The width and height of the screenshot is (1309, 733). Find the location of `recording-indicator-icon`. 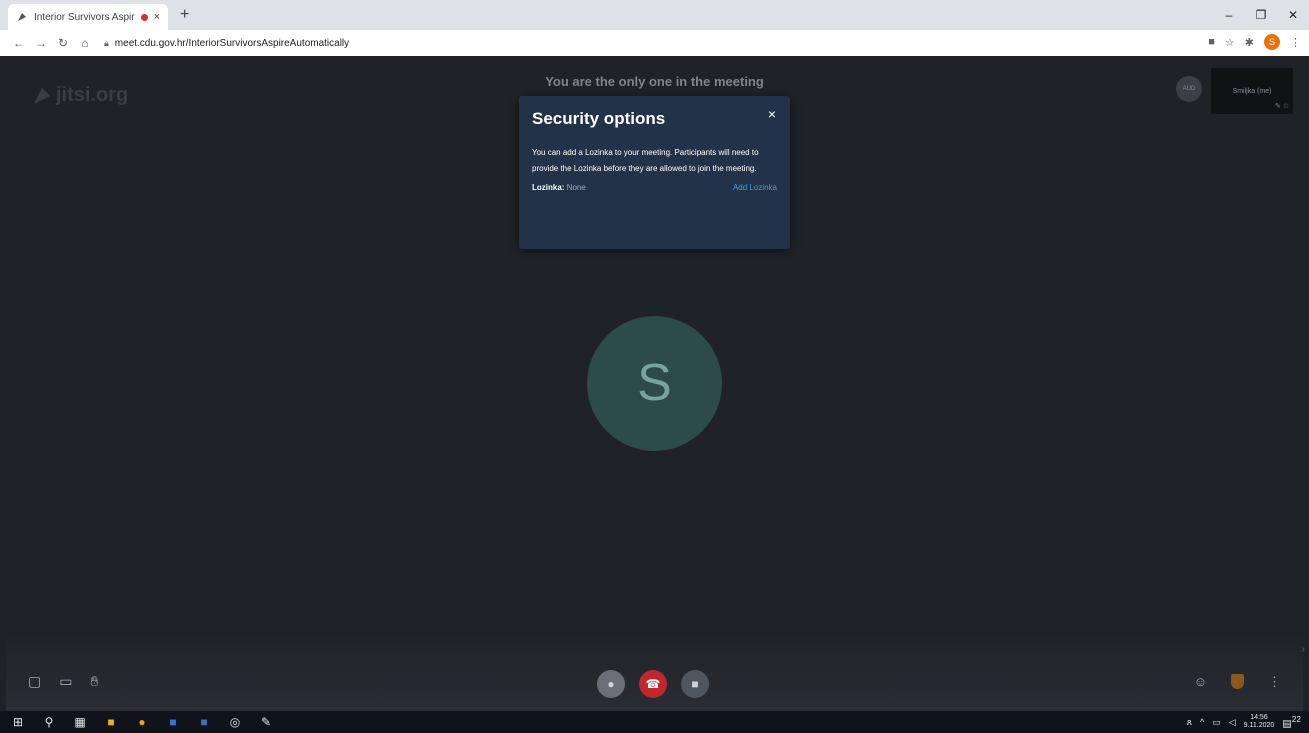

recording-indicator-icon is located at coordinates (144, 17).